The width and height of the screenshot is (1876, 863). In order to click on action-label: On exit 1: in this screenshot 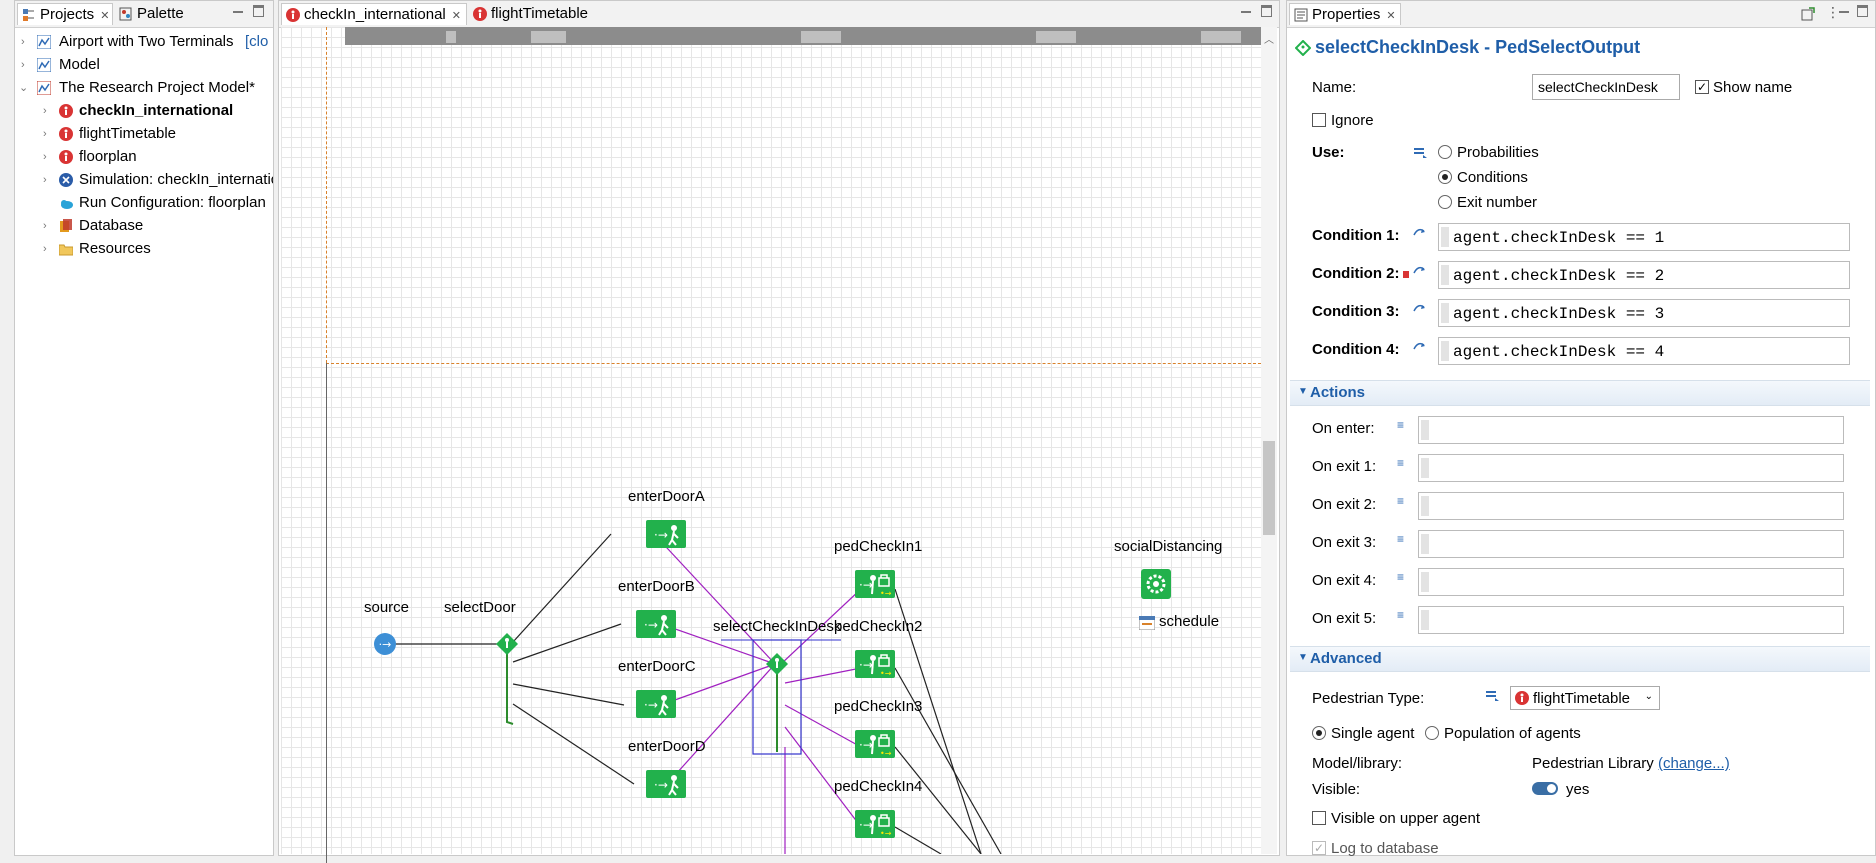, I will do `click(1344, 466)`.